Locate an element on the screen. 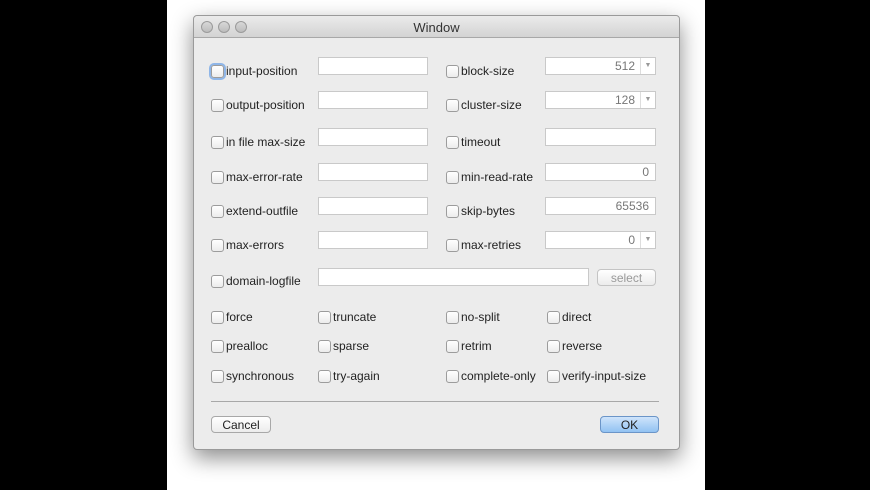 The image size is (870, 490). domain-logfile-input is located at coordinates (453, 277).